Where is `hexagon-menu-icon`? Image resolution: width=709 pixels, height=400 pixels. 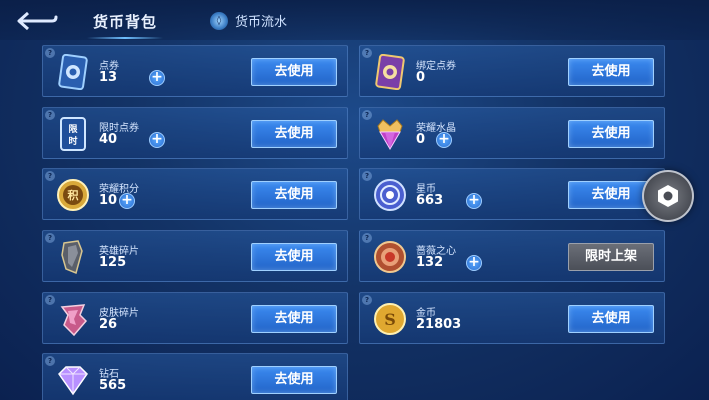
hexagon-menu-icon is located at coordinates (668, 196).